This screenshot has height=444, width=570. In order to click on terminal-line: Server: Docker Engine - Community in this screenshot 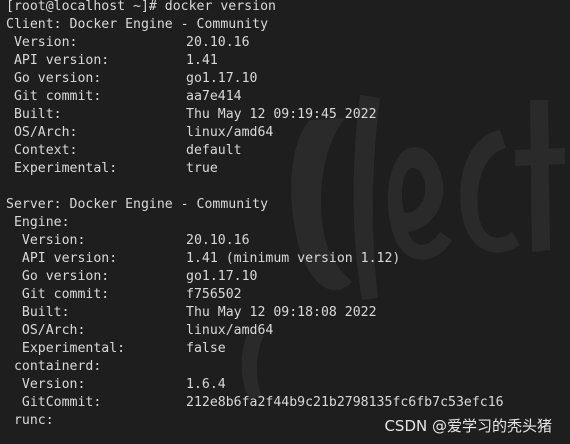, I will do `click(141, 205)`.